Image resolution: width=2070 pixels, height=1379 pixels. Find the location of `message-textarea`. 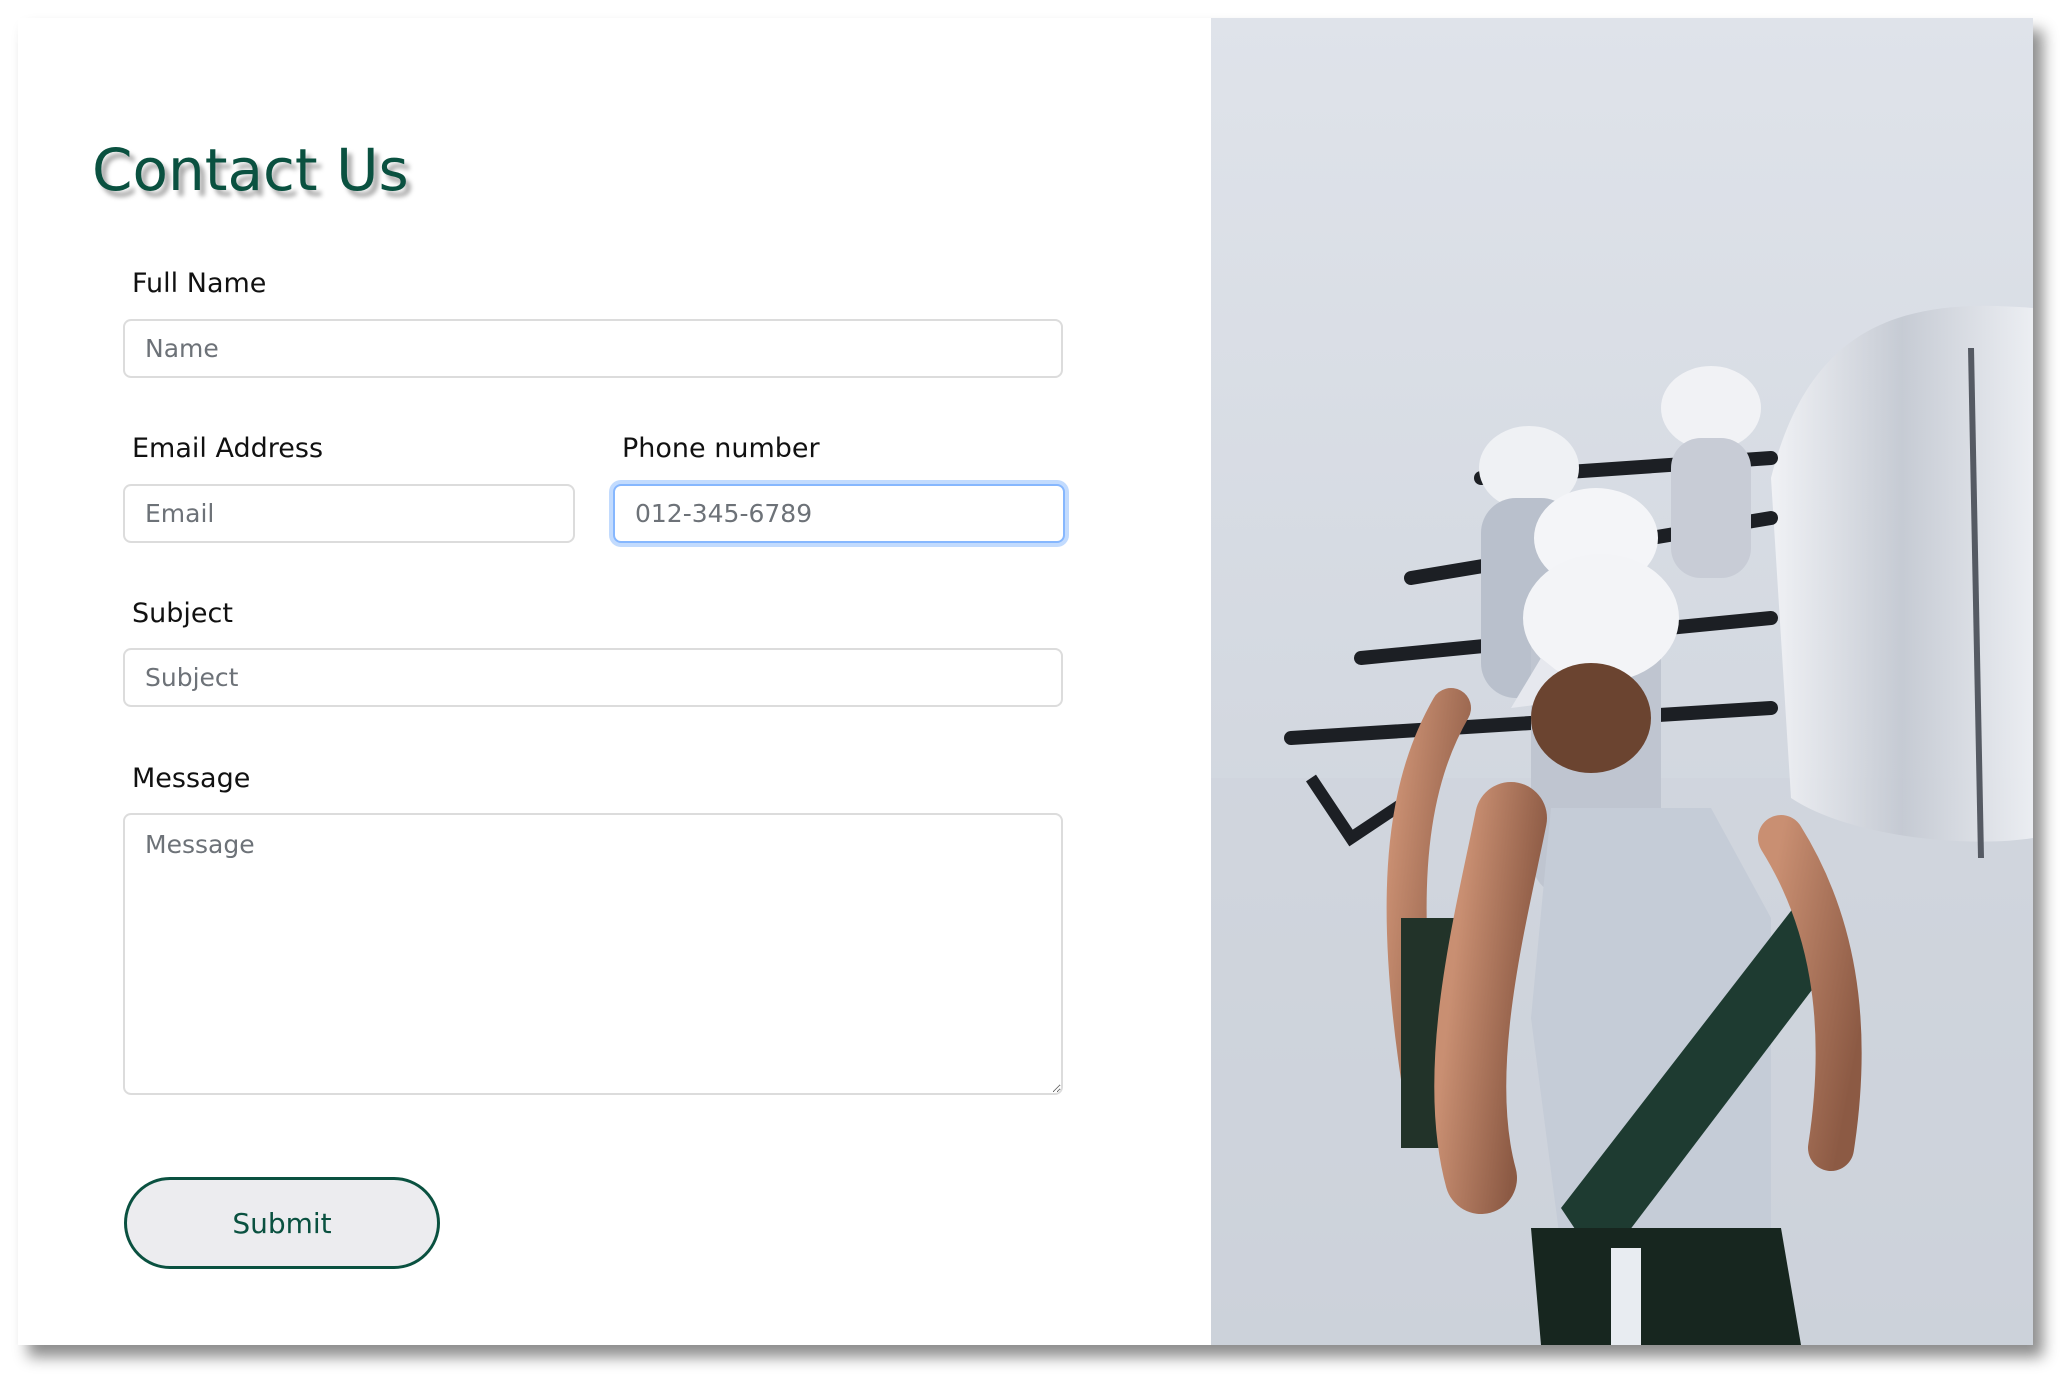

message-textarea is located at coordinates (593, 954).